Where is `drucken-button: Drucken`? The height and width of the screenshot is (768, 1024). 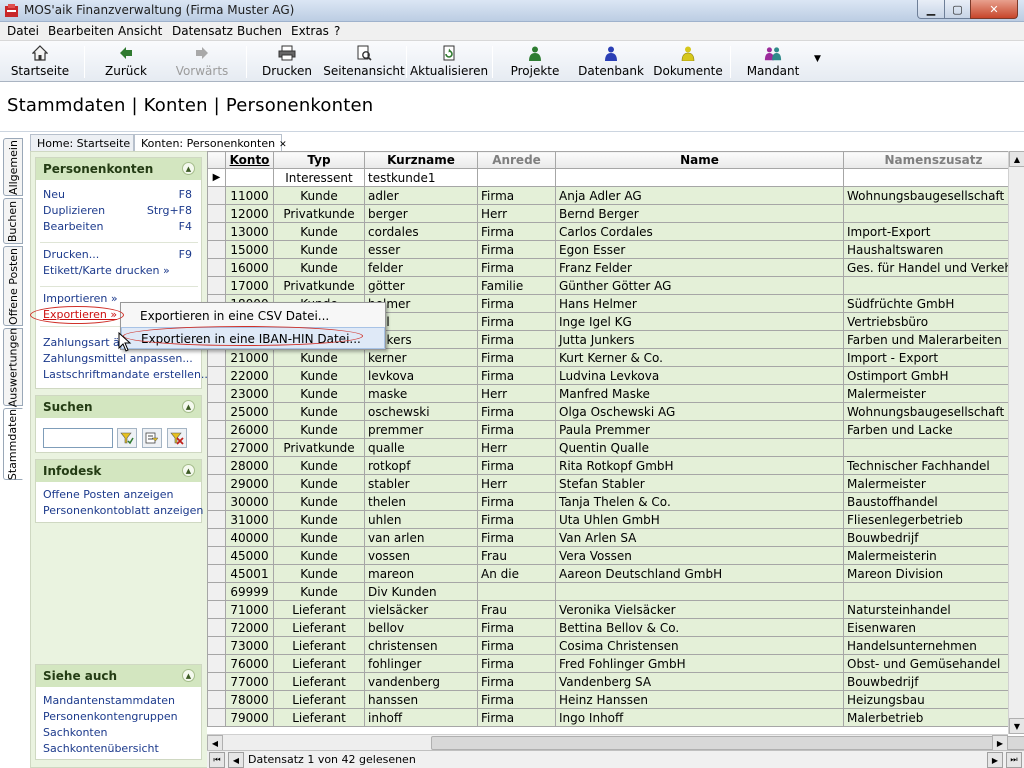 drucken-button: Drucken is located at coordinates (287, 62).